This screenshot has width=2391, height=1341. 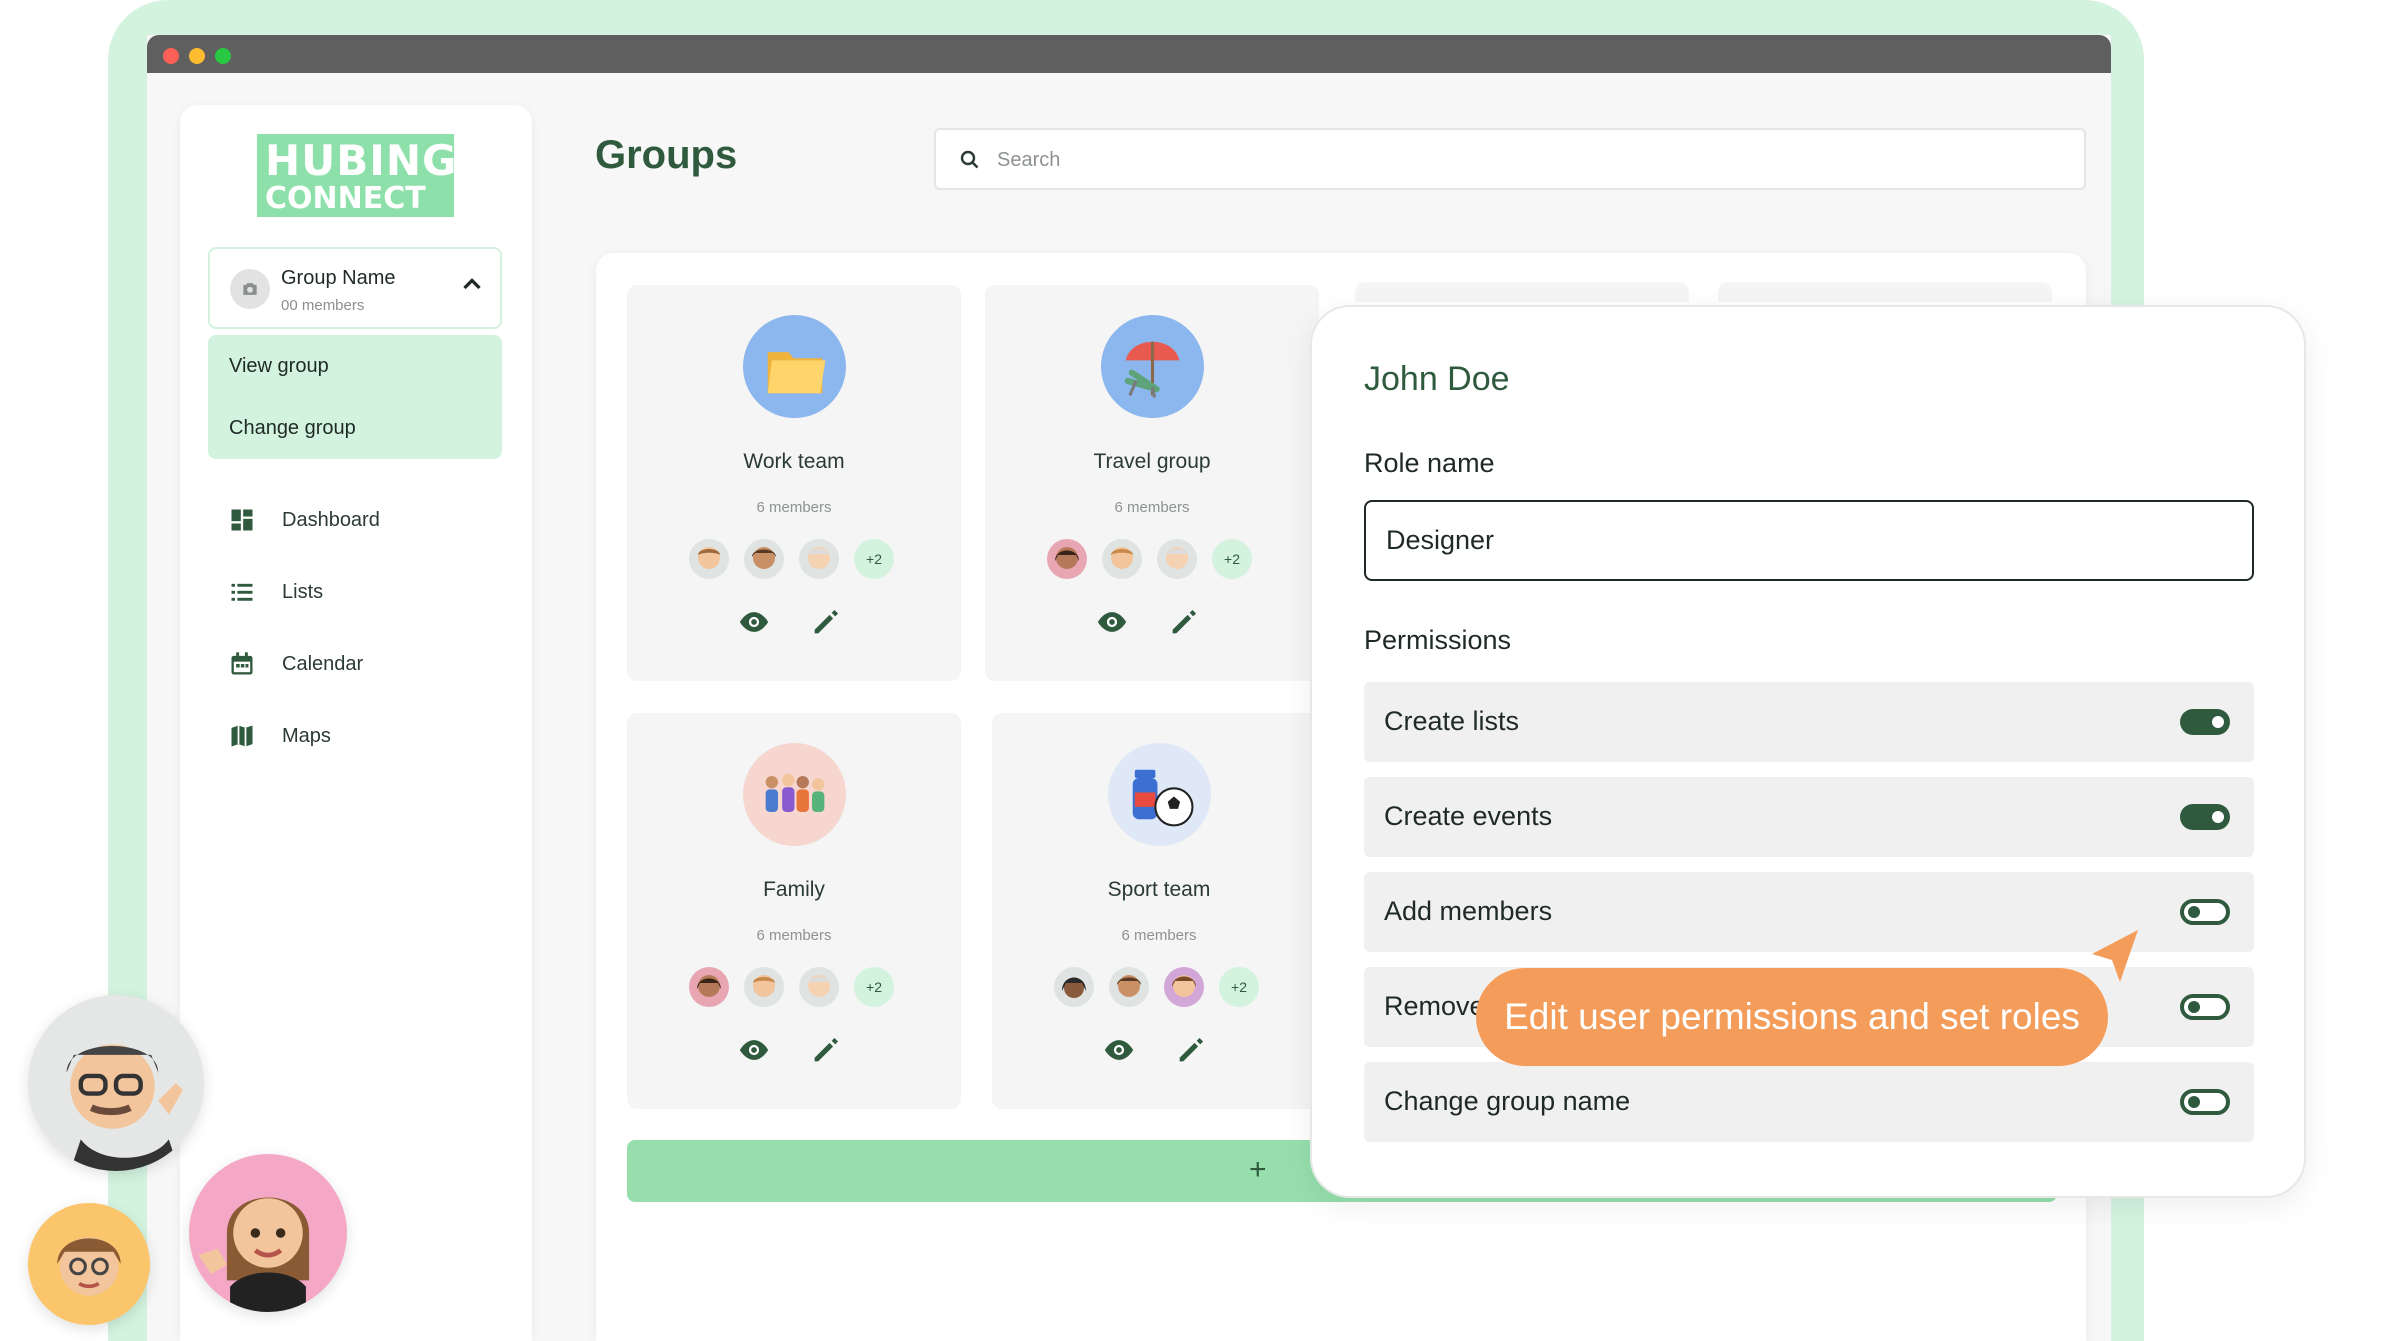 I want to click on callout-banner: Edit user permissions and set roles, so click(x=1792, y=1017).